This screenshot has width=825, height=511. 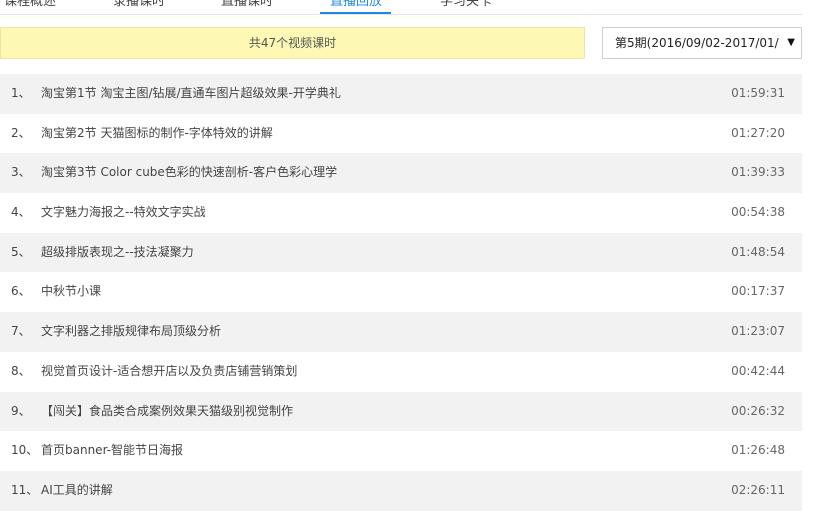 What do you see at coordinates (131, 332) in the screenshot?
I see `lesson-title: 文字利器之排版规律布局顶级分析` at bounding box center [131, 332].